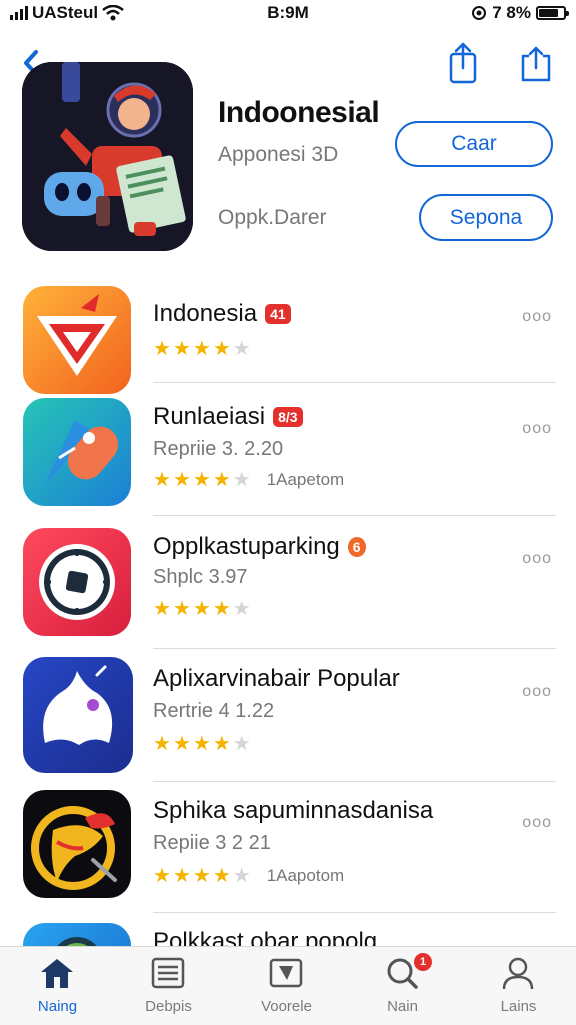 This screenshot has width=576, height=1025. Describe the element at coordinates (205, 313) in the screenshot. I see `app-name-text: Indonesia` at that location.